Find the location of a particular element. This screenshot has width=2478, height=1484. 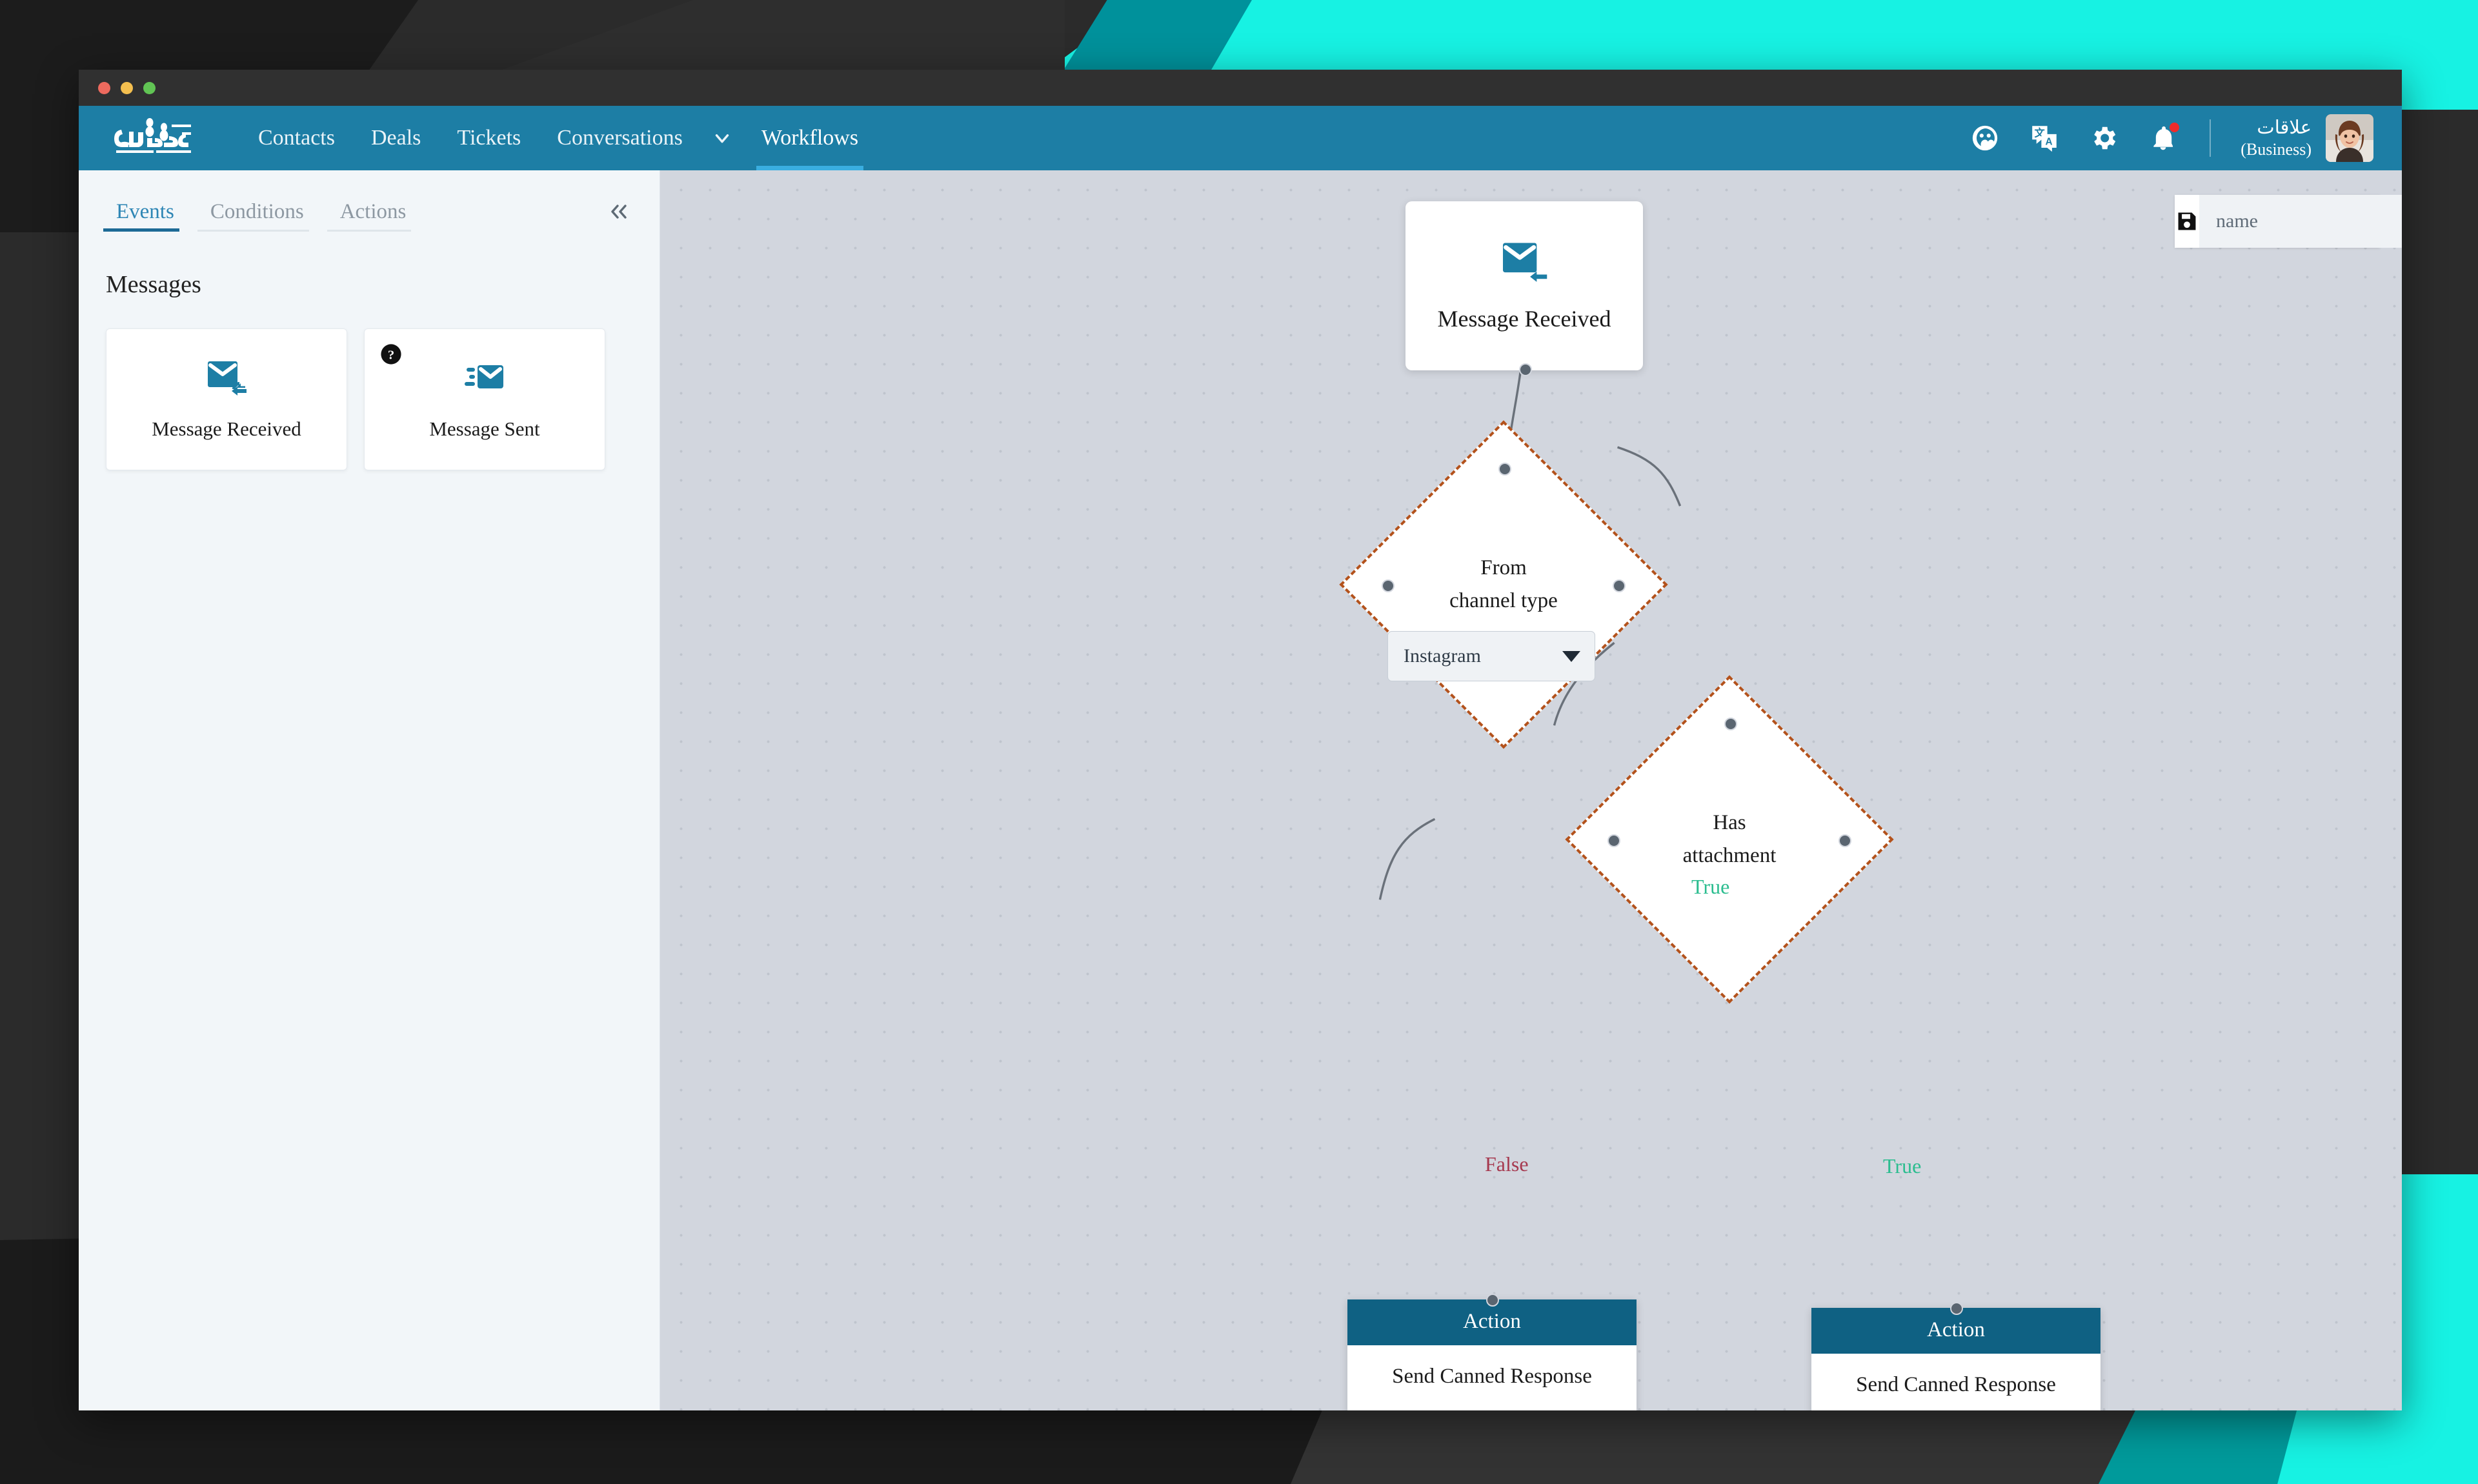

event-card-label: Message Sent is located at coordinates (484, 428).